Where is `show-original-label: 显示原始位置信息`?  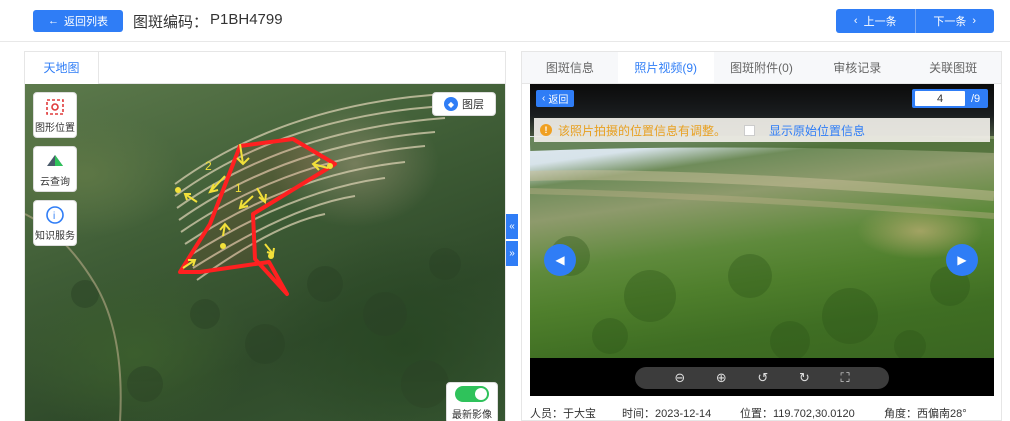
show-original-label: 显示原始位置信息 is located at coordinates (817, 130).